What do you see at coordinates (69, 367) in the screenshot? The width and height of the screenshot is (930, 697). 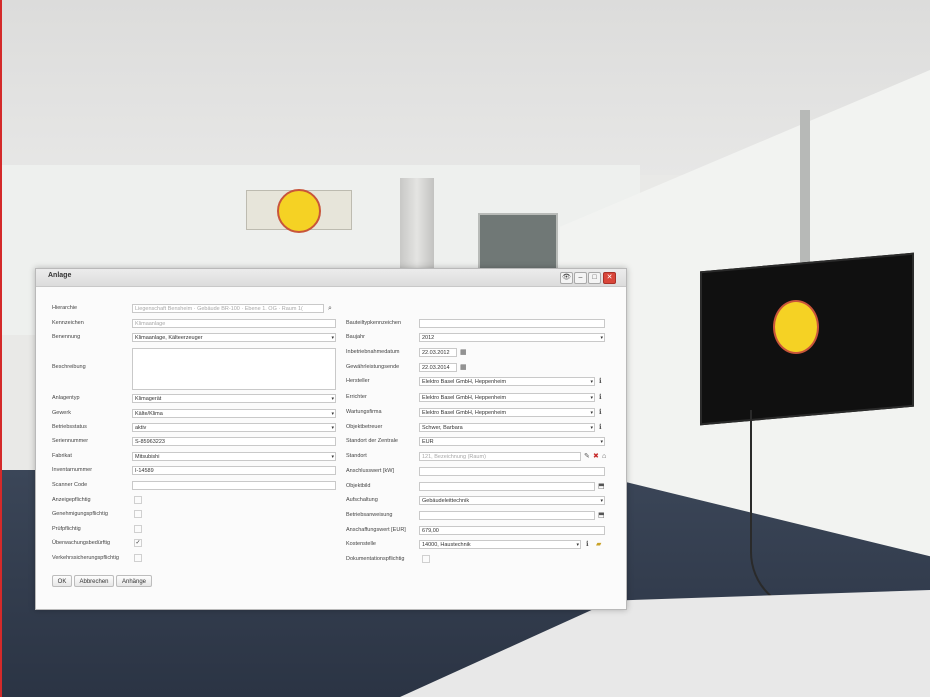 I see `label-beschreibung: Beschreibung` at bounding box center [69, 367].